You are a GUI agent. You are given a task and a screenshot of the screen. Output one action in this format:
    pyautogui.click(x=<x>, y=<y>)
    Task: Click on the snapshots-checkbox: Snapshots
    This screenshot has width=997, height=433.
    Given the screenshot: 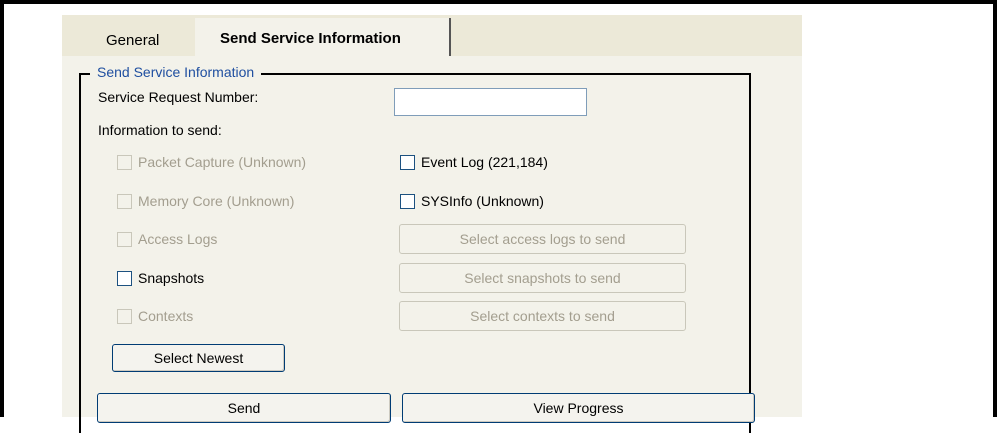 What is the action you would take?
    pyautogui.click(x=160, y=278)
    